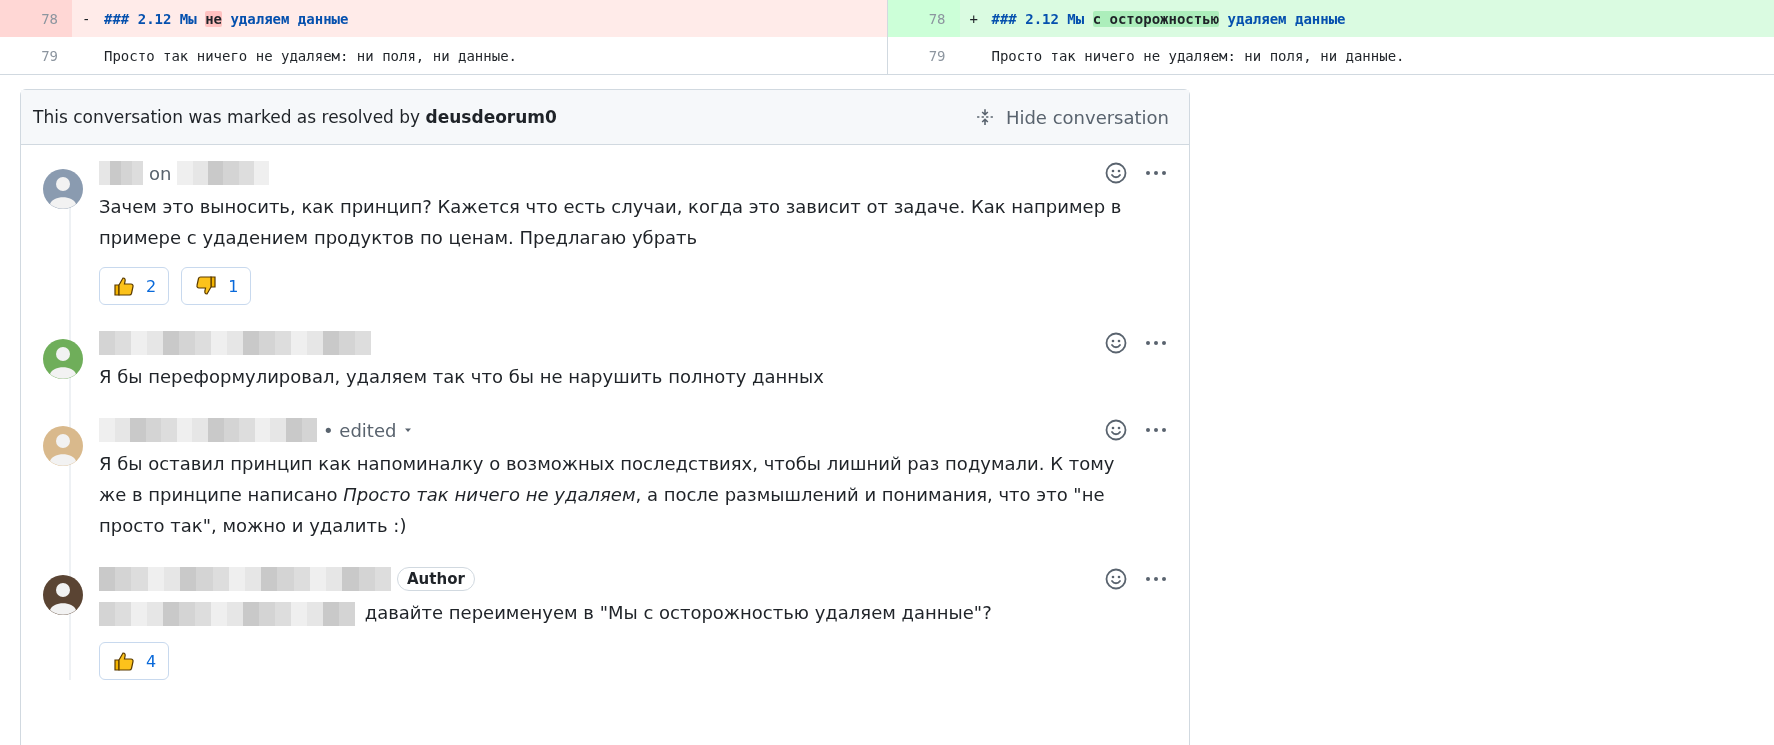 Image resolution: width=1774 pixels, height=745 pixels. Describe the element at coordinates (1157, 18) in the screenshot. I see `code-line: + ### 2.12 Мы с осторожностью удаляем данные` at that location.